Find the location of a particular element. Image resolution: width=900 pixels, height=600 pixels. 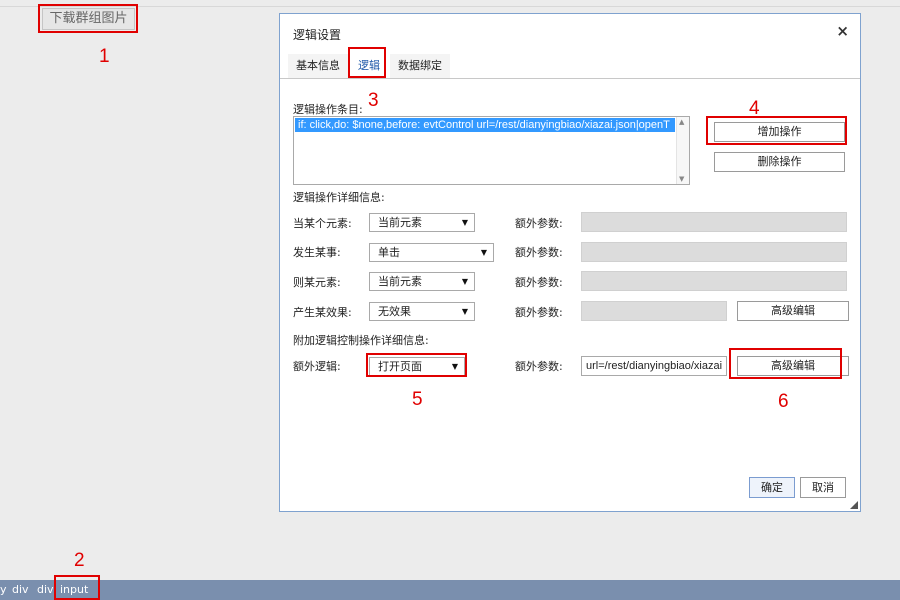

delete-operation-button: 删除操作 is located at coordinates (779, 162).